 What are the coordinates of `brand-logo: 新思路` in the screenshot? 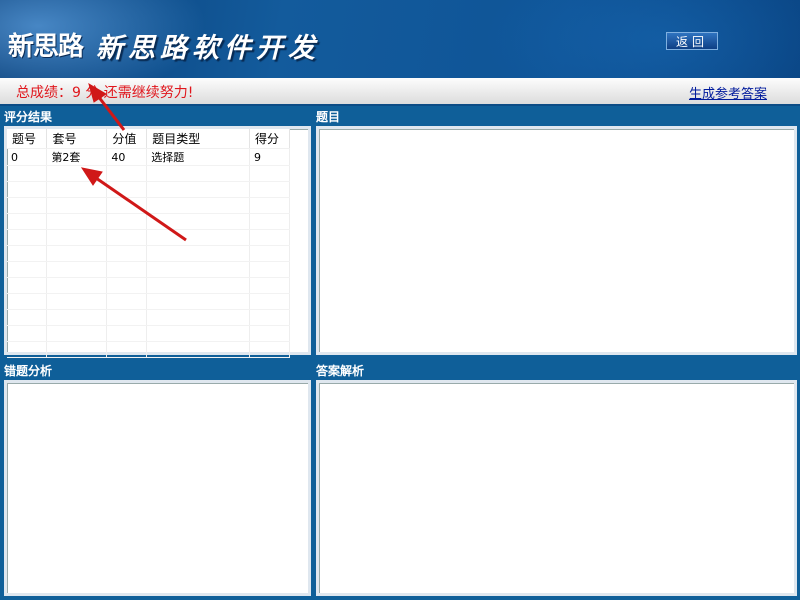 It's located at (46, 47).